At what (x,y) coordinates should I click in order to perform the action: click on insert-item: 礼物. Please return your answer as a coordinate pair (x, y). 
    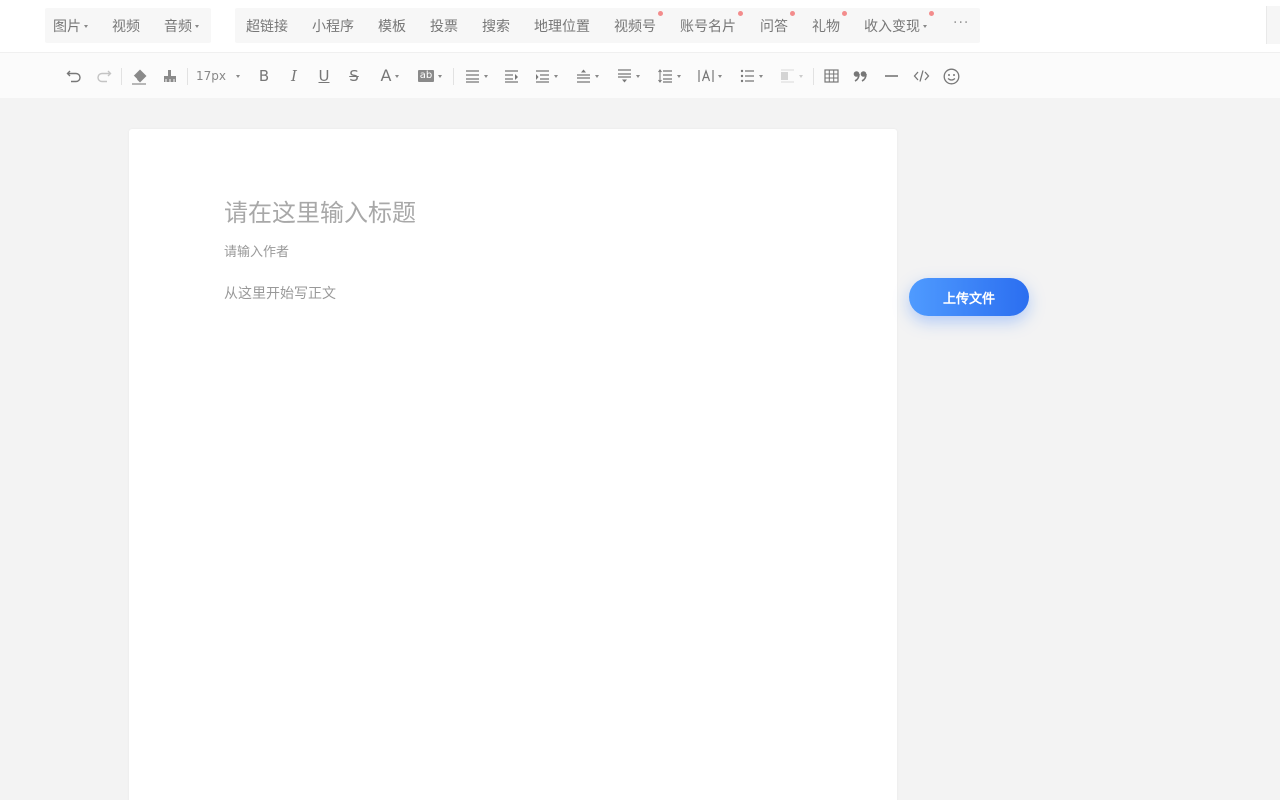
    Looking at the image, I should click on (829, 25).